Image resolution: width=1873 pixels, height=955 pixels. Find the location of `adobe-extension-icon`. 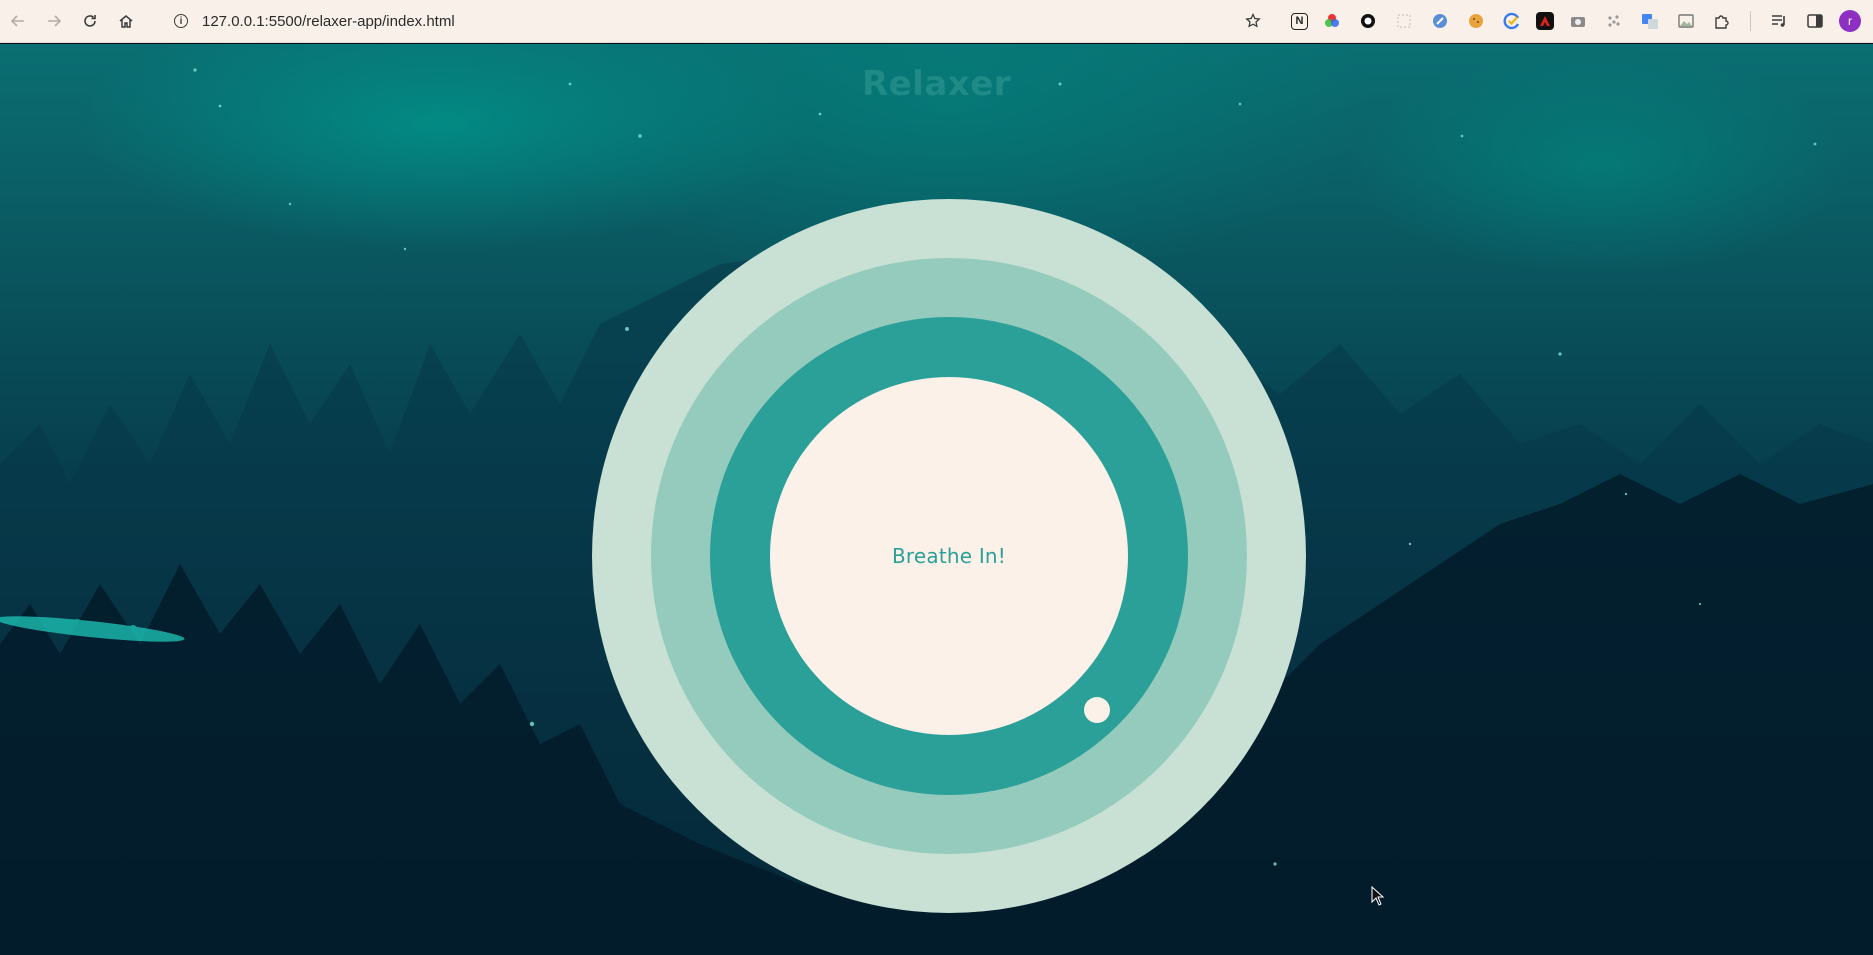

adobe-extension-icon is located at coordinates (1545, 21).